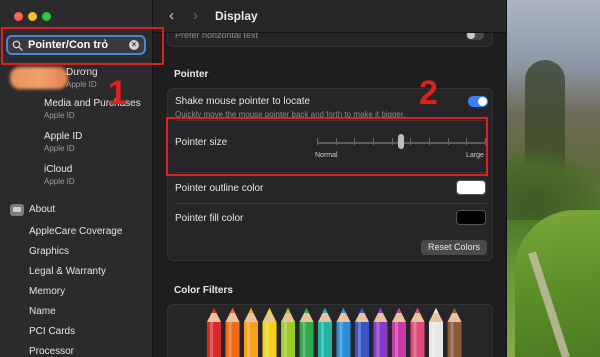 Image resolution: width=600 pixels, height=357 pixels. I want to click on sidebar-item-apple-id: Apple ID Apple ID, so click(96, 142).